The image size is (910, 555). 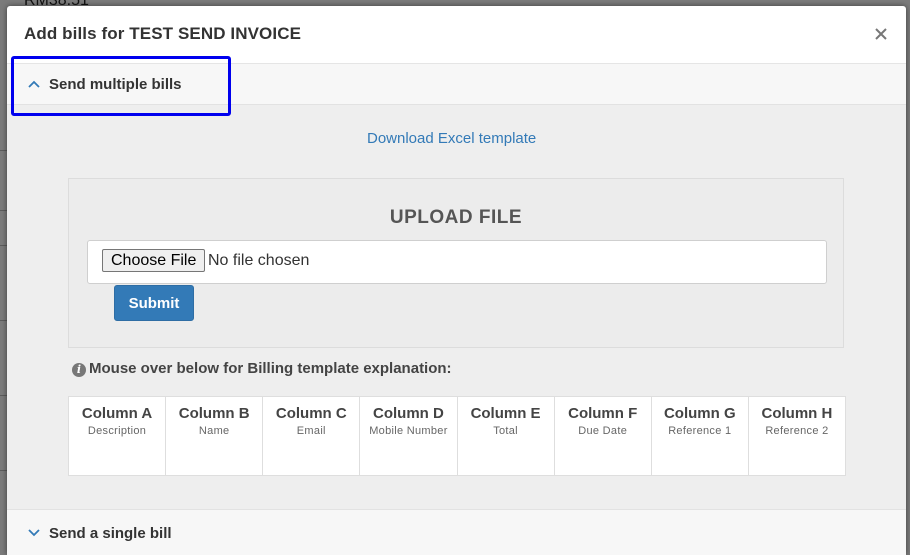 I want to click on modal-header: Add bills for TEST SEND INVOICE, so click(x=456, y=35).